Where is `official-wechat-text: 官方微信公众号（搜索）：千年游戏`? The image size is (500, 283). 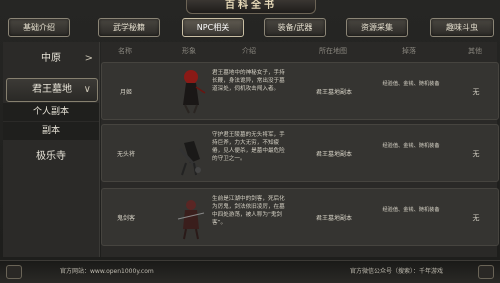 official-wechat-text: 官方微信公众号（搜索）：千年游戏 is located at coordinates (397, 271).